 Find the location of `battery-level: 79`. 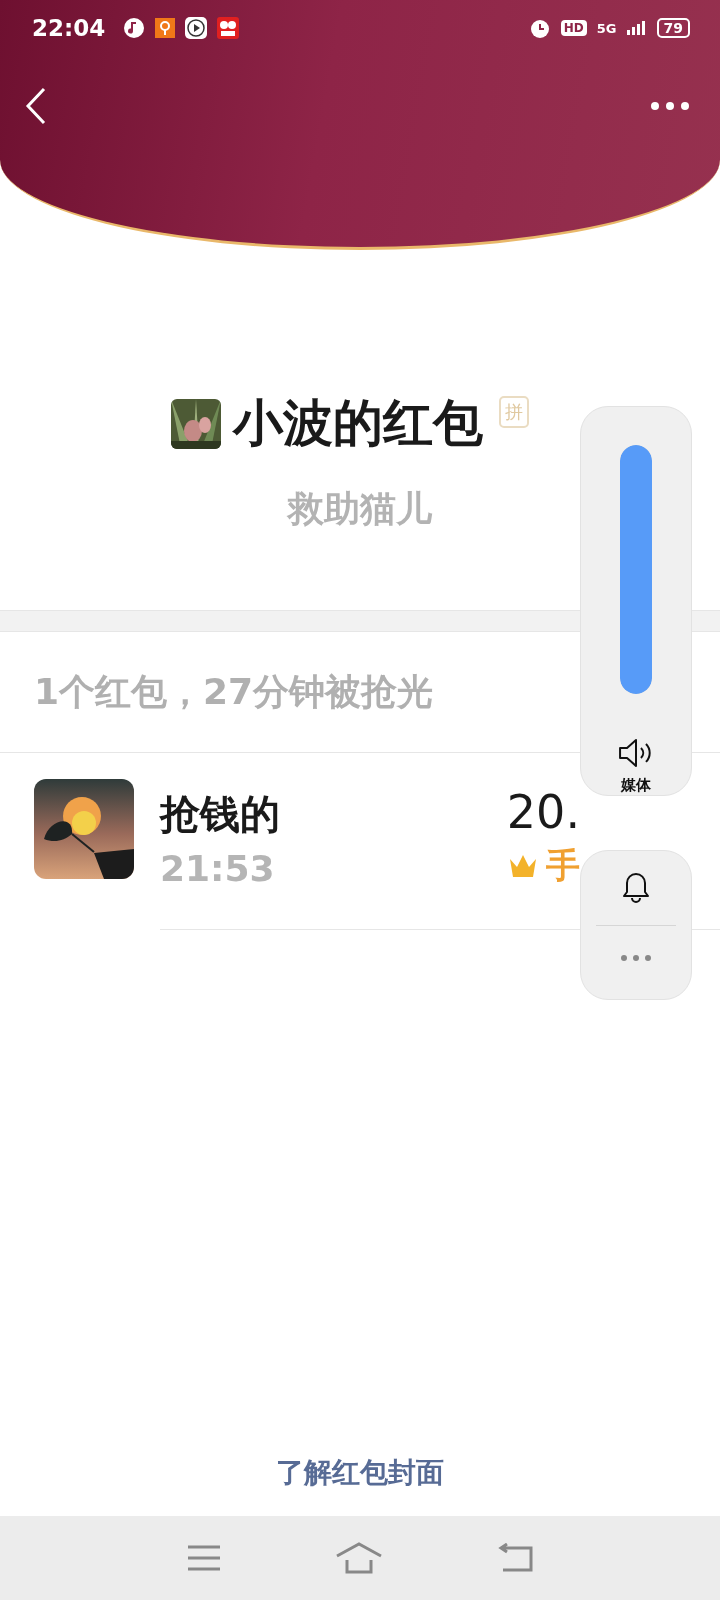

battery-level: 79 is located at coordinates (673, 28).